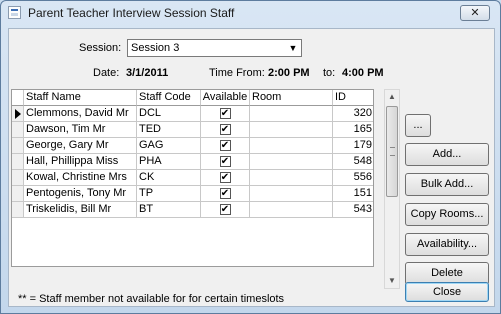  What do you see at coordinates (225, 98) in the screenshot?
I see `column-header-available: Available` at bounding box center [225, 98].